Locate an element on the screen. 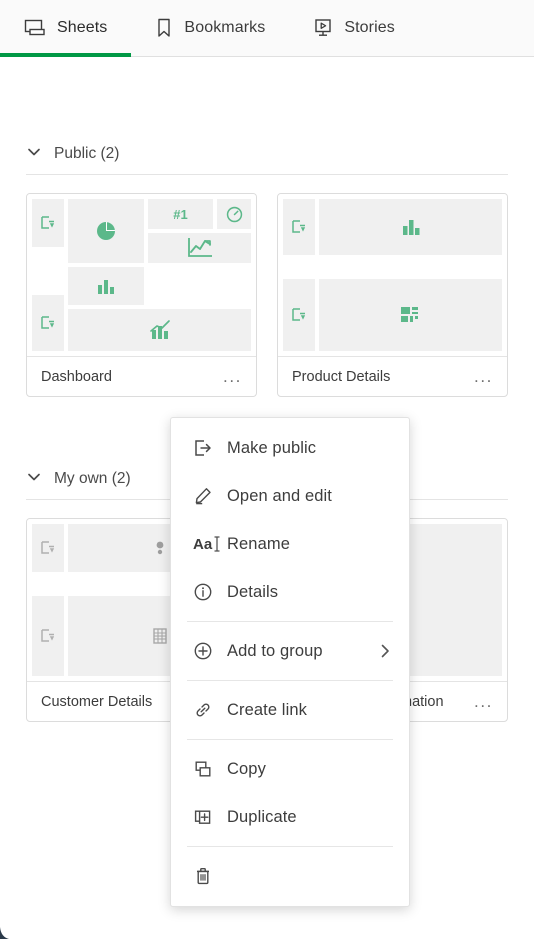 The image size is (534, 939). menu-item-create-link: Create link is located at coordinates (290, 710).